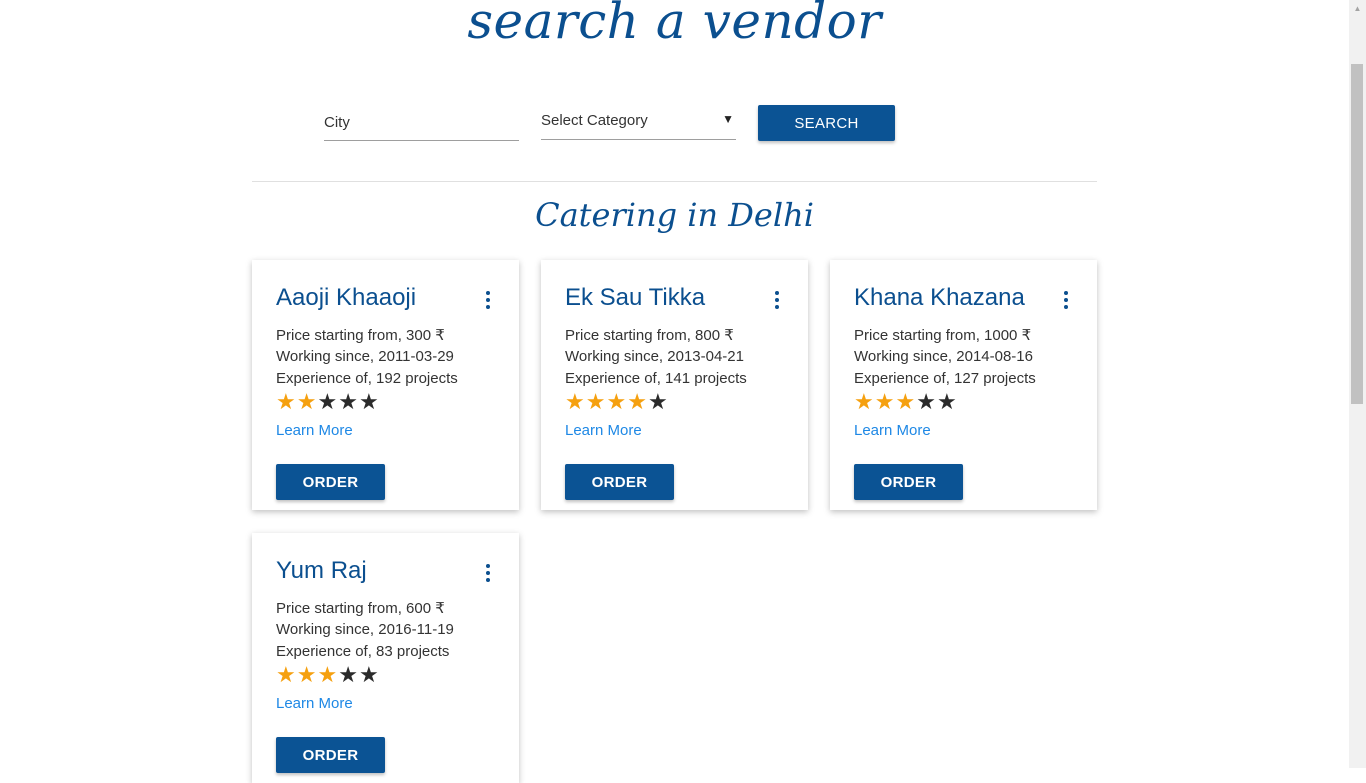 This screenshot has height=783, width=1366. What do you see at coordinates (360, 335) in the screenshot?
I see `vendor-price: Price starting from, 300 ₹` at bounding box center [360, 335].